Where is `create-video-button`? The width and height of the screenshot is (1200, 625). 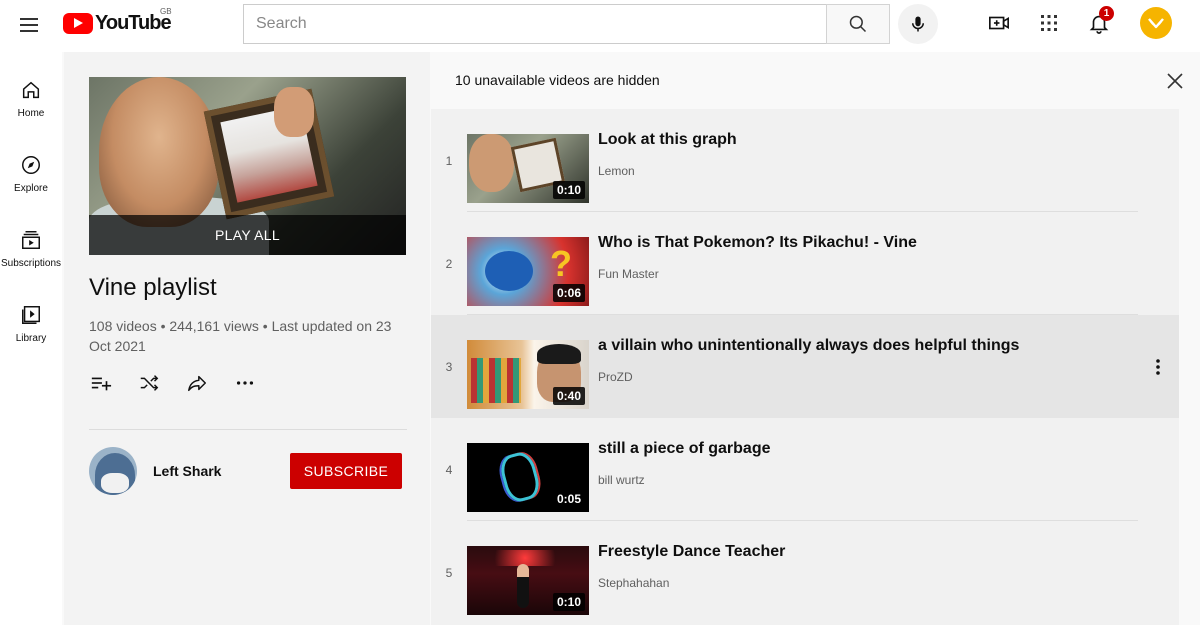 create-video-button is located at coordinates (999, 23).